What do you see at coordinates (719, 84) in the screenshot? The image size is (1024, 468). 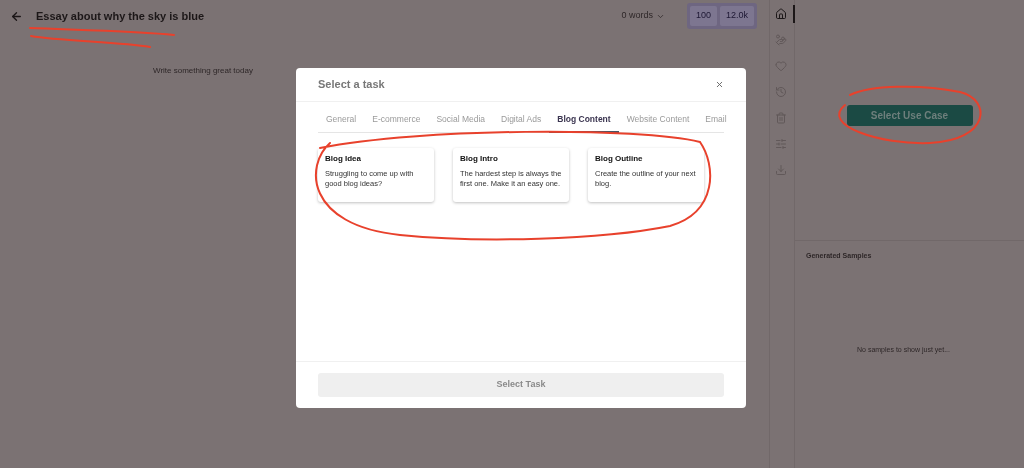 I see `close-icon` at bounding box center [719, 84].